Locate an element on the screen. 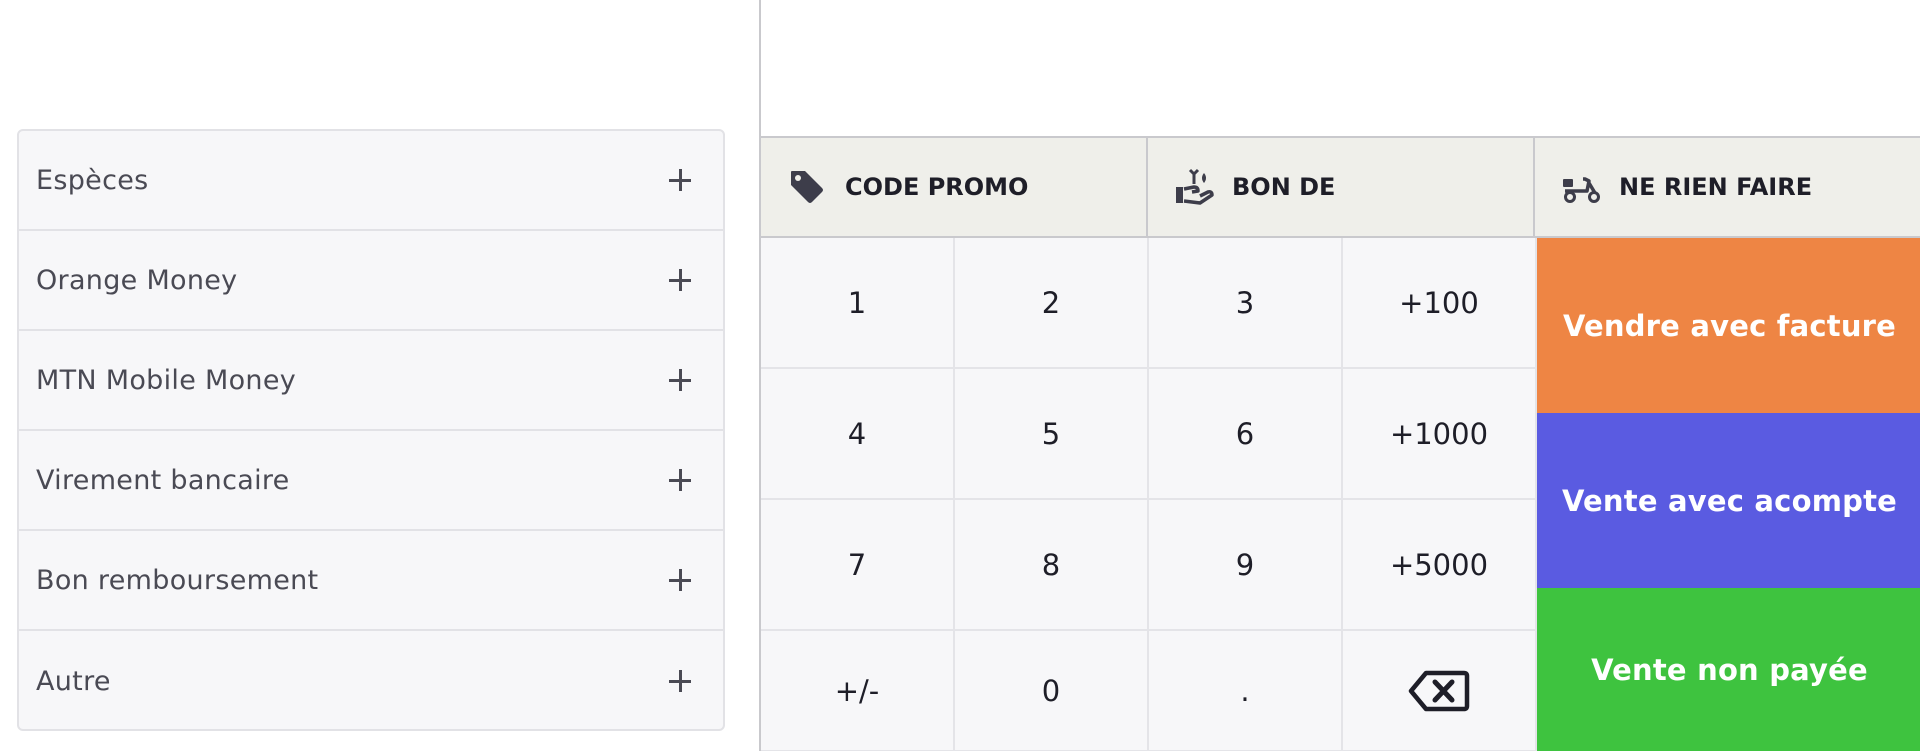  key-9: 9 is located at coordinates (1246, 565).